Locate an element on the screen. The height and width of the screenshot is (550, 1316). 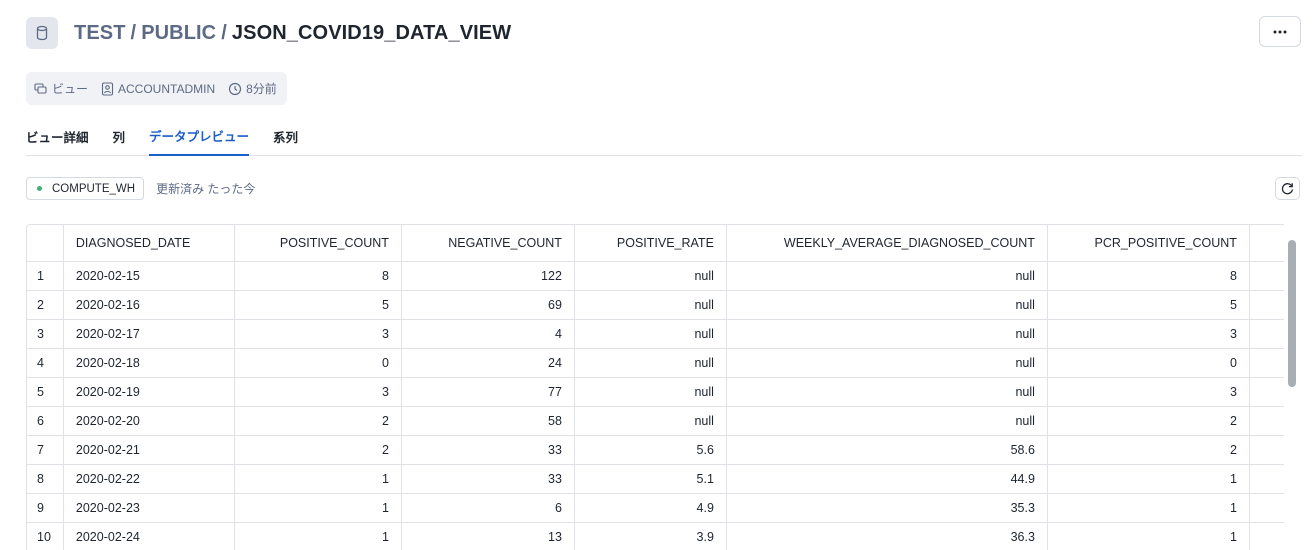
refresh-icon is located at coordinates (1287, 189).